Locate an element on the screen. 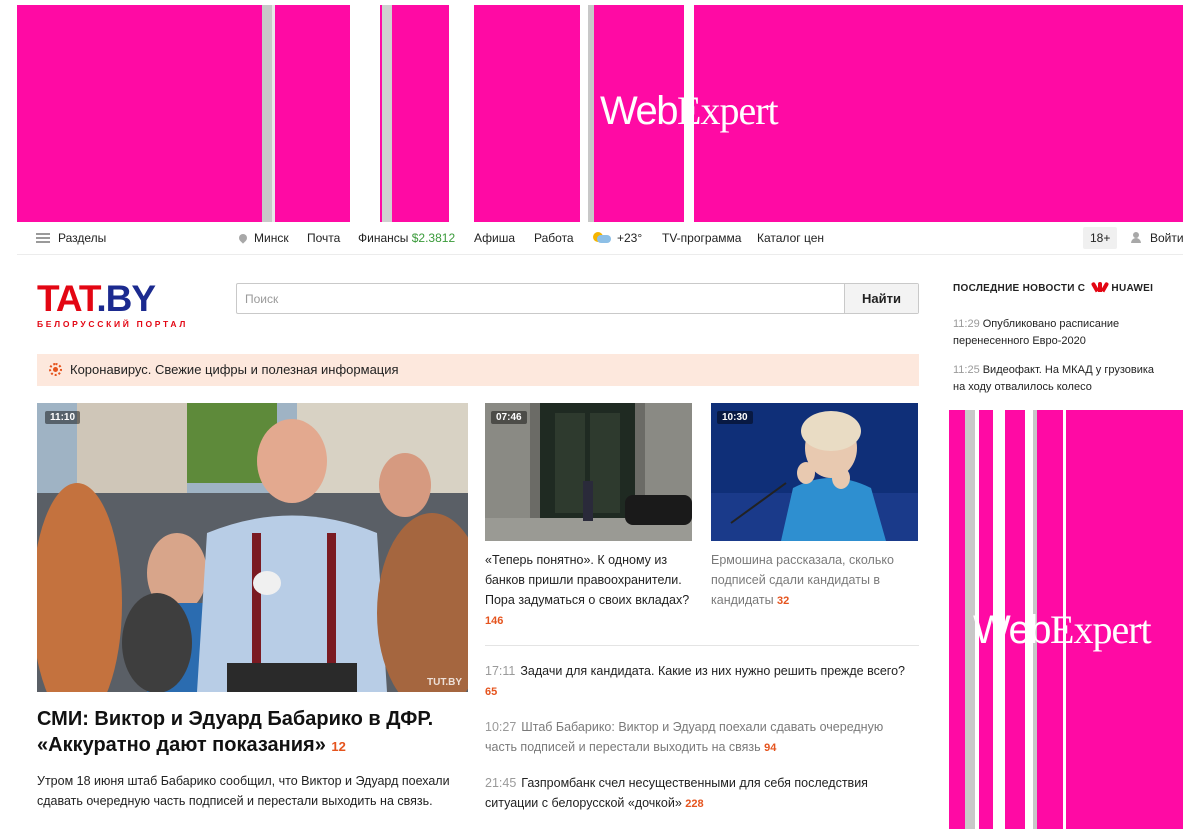 This screenshot has height=829, width=1183. login-label: Войти is located at coordinates (1166, 238).